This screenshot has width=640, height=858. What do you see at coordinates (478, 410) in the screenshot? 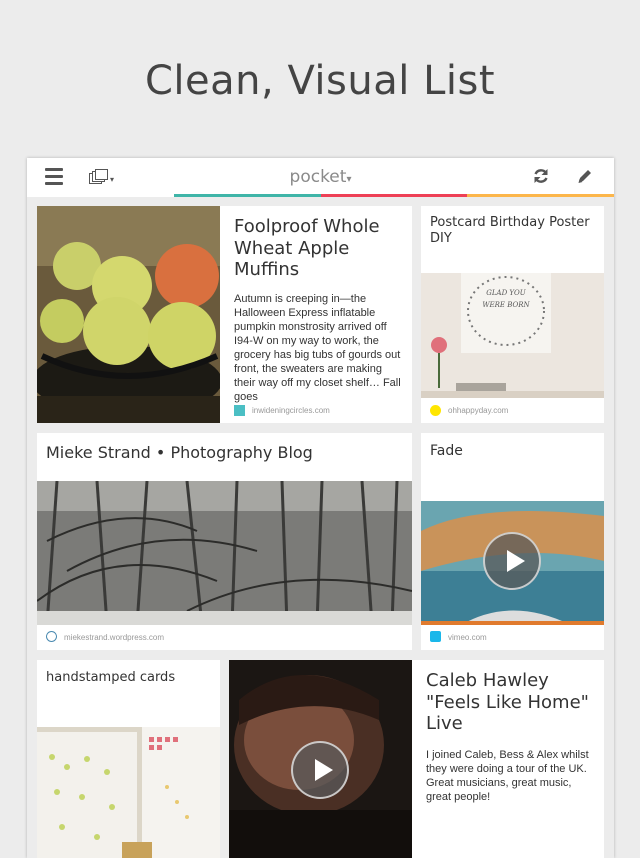
I see `card-source: ohhappyday.com` at bounding box center [478, 410].